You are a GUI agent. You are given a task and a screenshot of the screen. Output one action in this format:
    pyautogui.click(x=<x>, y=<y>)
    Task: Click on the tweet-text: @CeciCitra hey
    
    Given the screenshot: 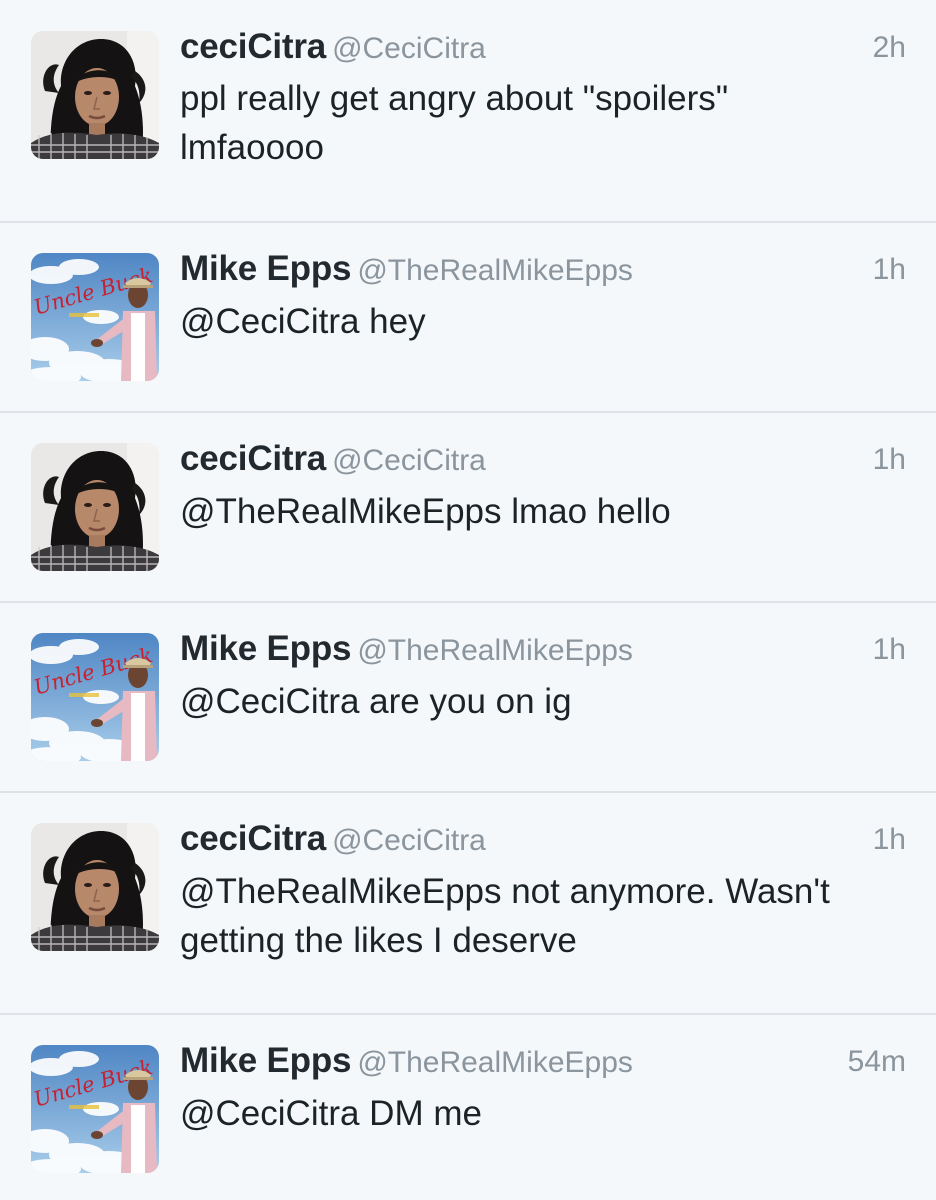 What is the action you would take?
    pyautogui.click(x=303, y=321)
    